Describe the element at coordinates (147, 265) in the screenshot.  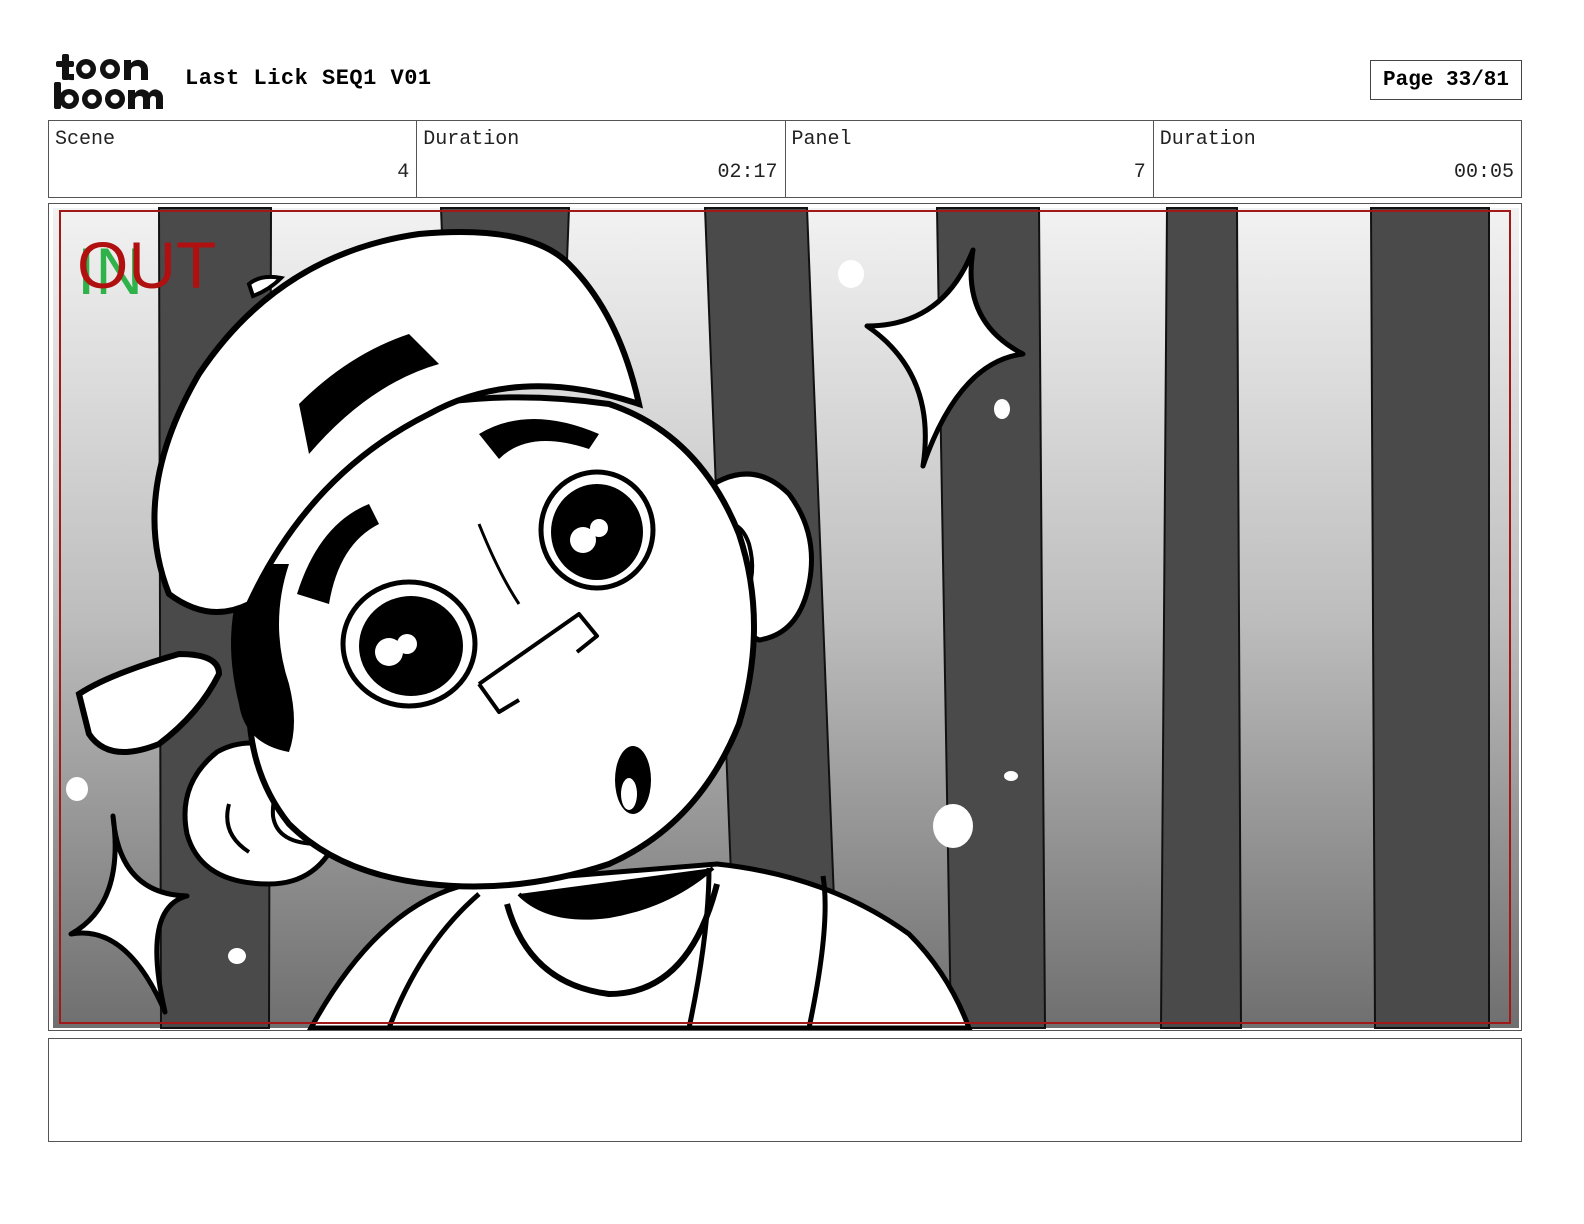
I see `out-marker: OUT` at that location.